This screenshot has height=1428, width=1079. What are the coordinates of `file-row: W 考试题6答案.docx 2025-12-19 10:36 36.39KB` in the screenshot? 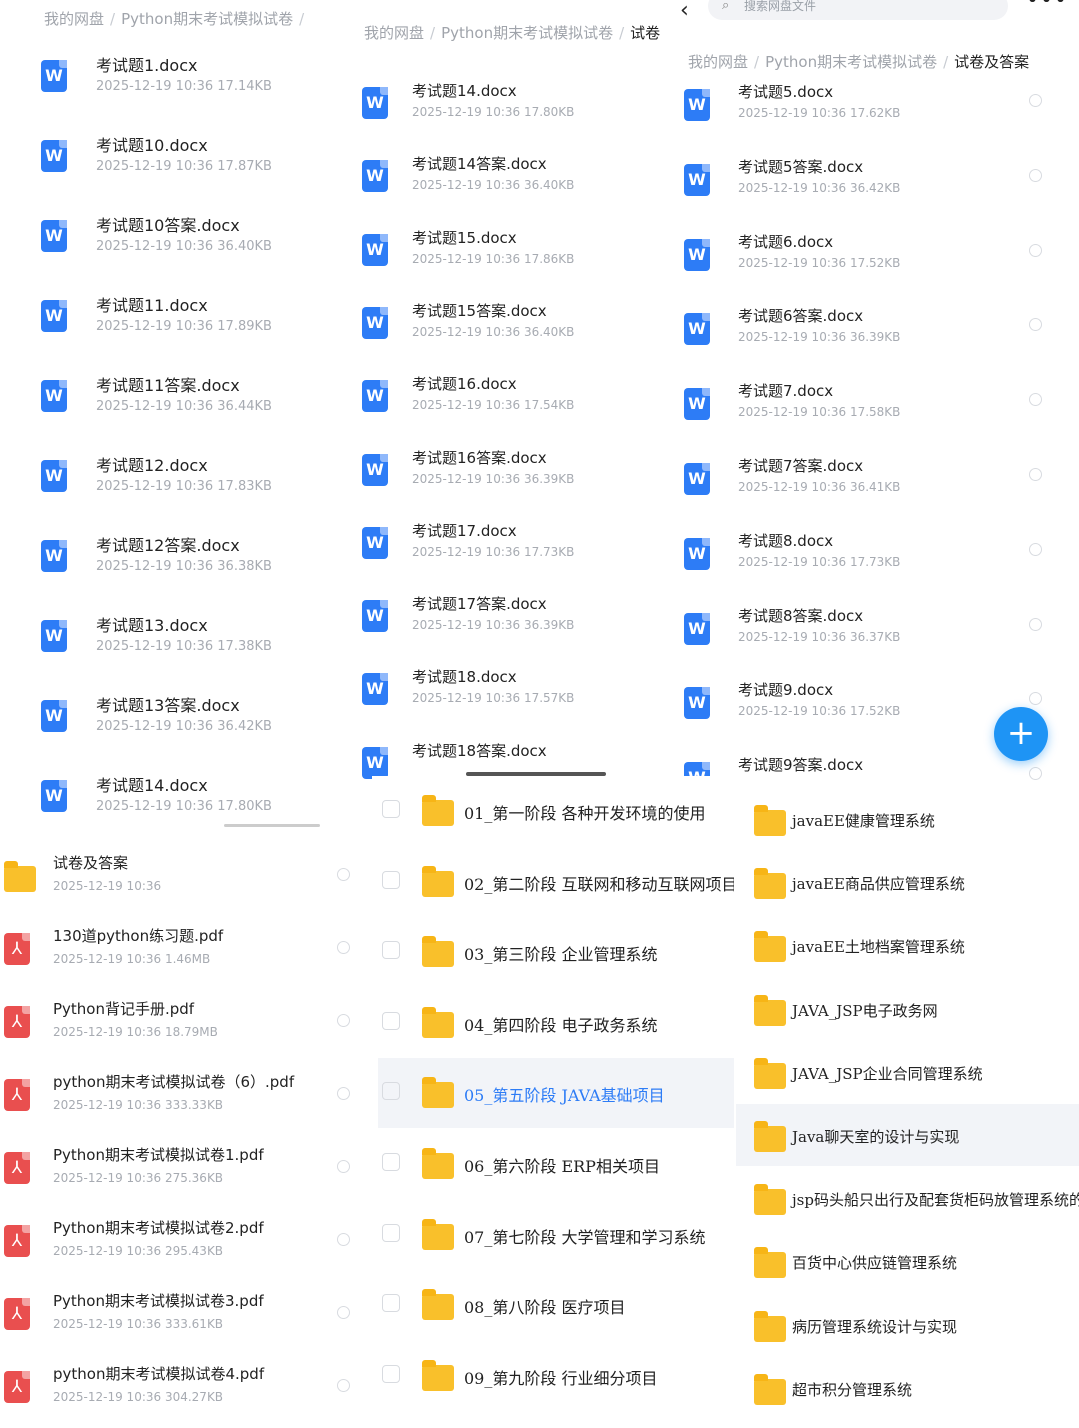 It's located at (864, 333).